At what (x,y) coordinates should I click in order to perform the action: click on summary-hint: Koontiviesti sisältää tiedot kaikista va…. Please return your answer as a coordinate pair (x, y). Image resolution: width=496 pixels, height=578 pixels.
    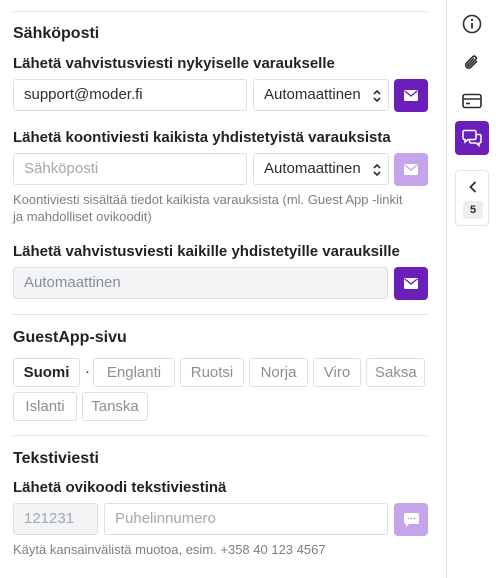
    Looking at the image, I should click on (208, 208).